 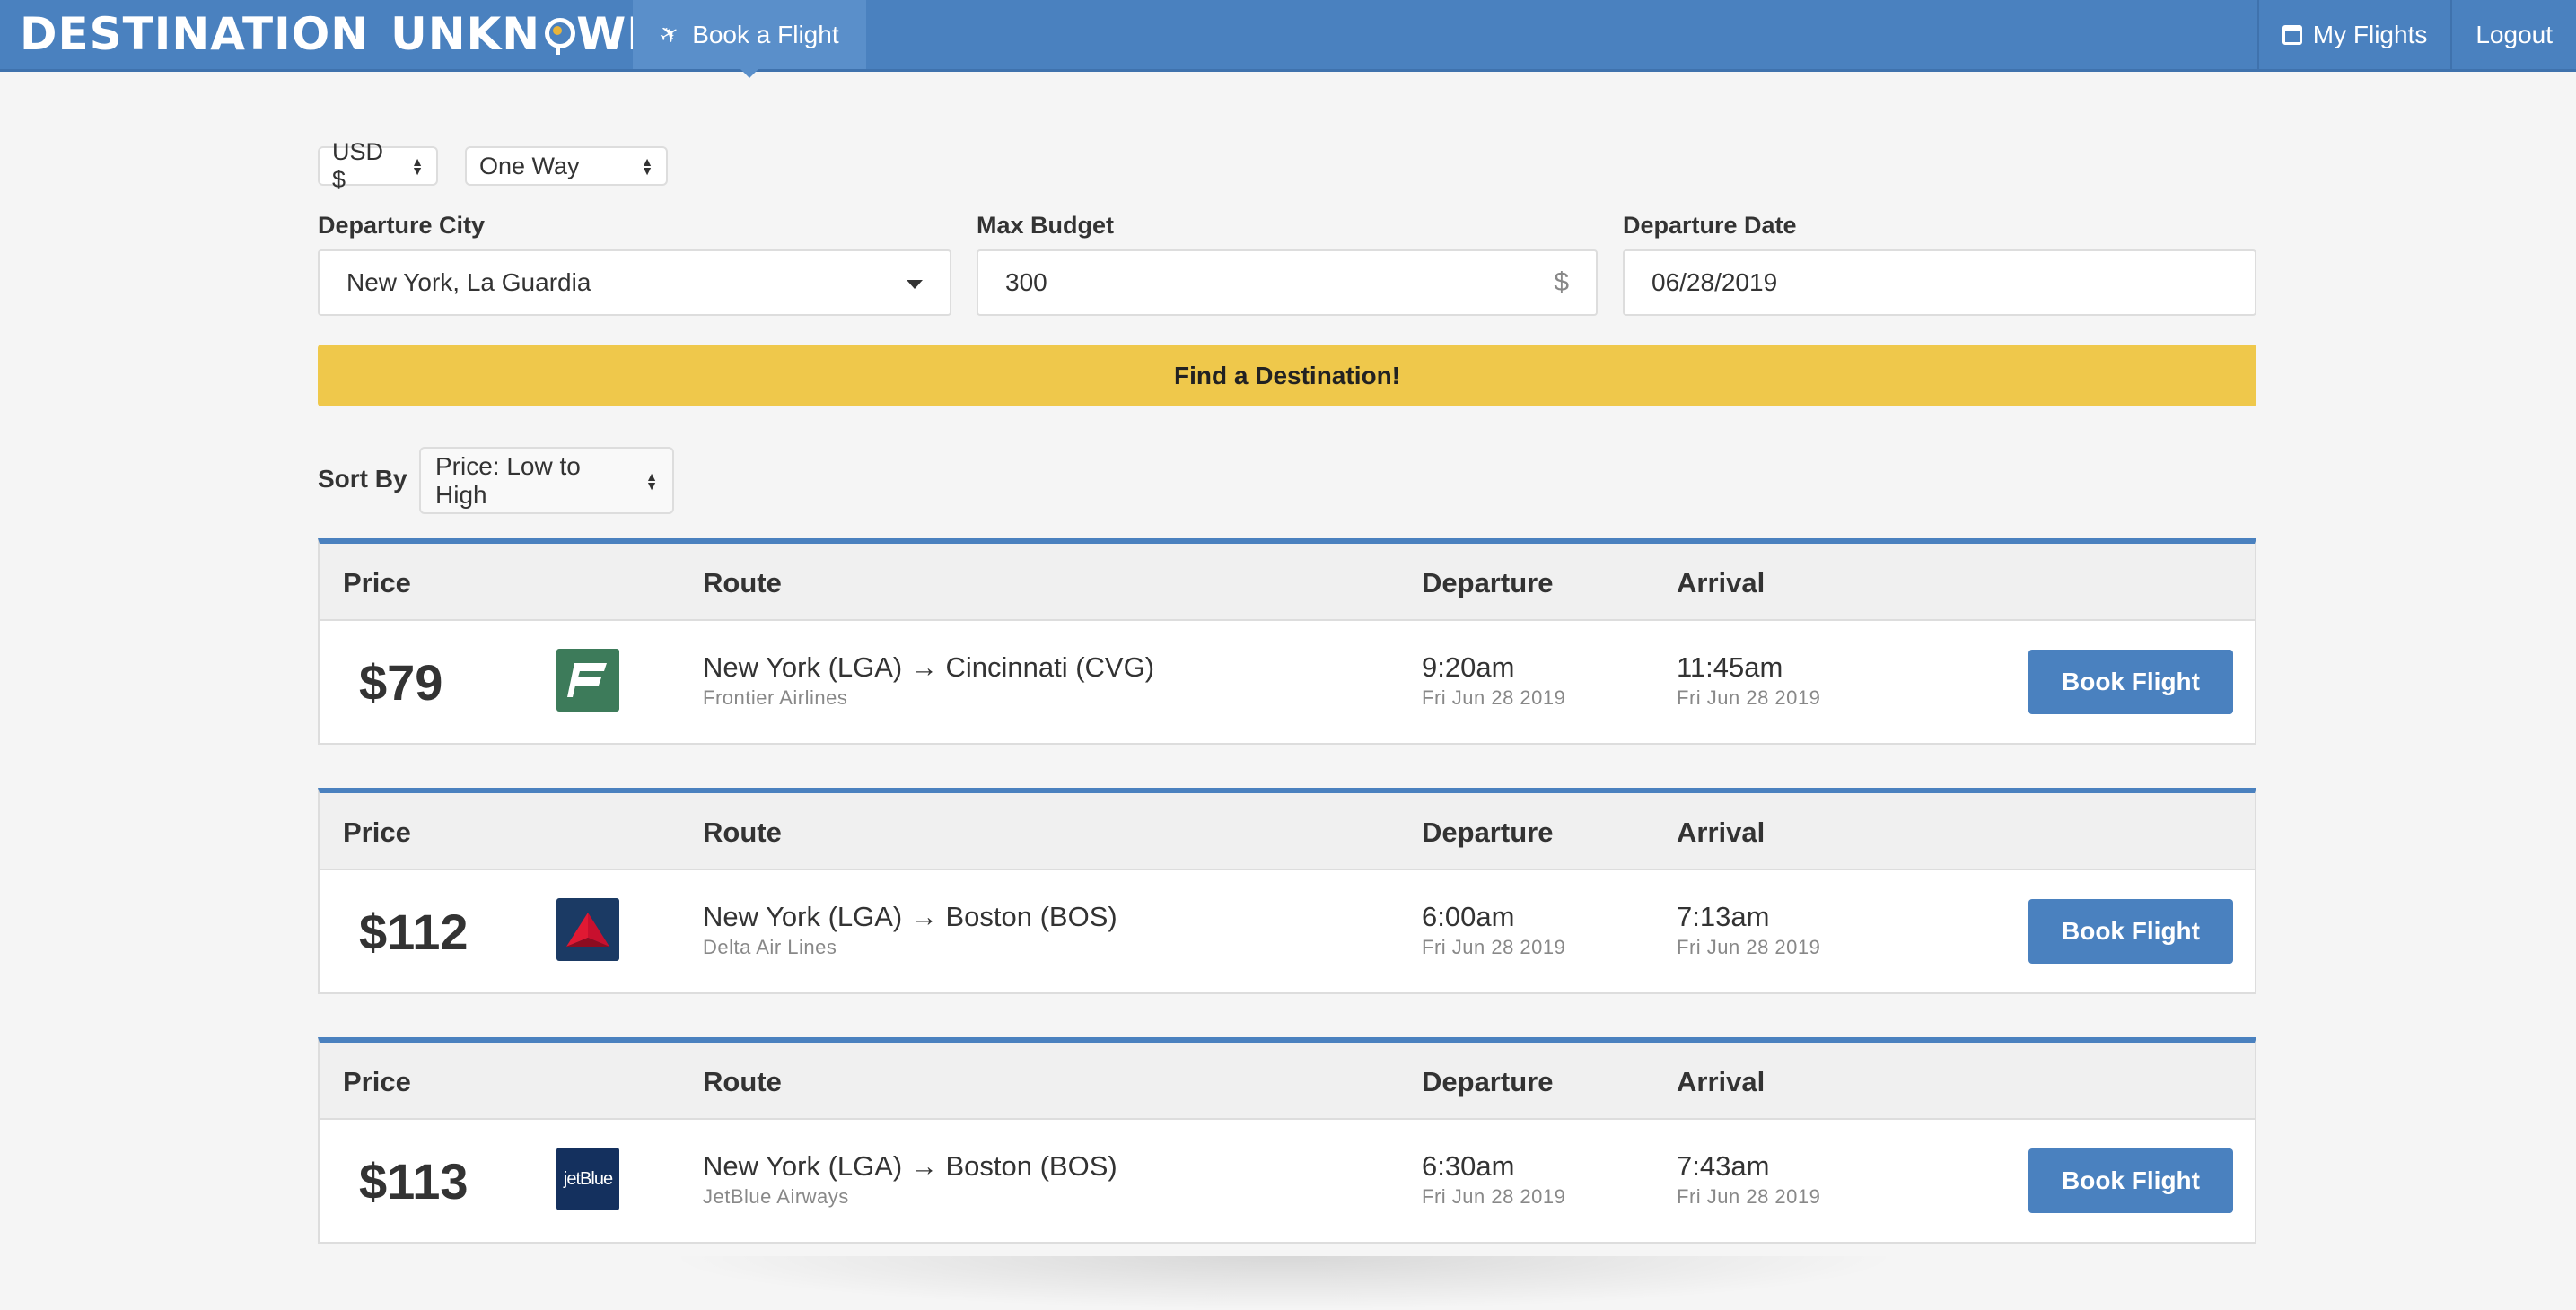 I want to click on airline-name: JetBlue Airways, so click(x=776, y=1197).